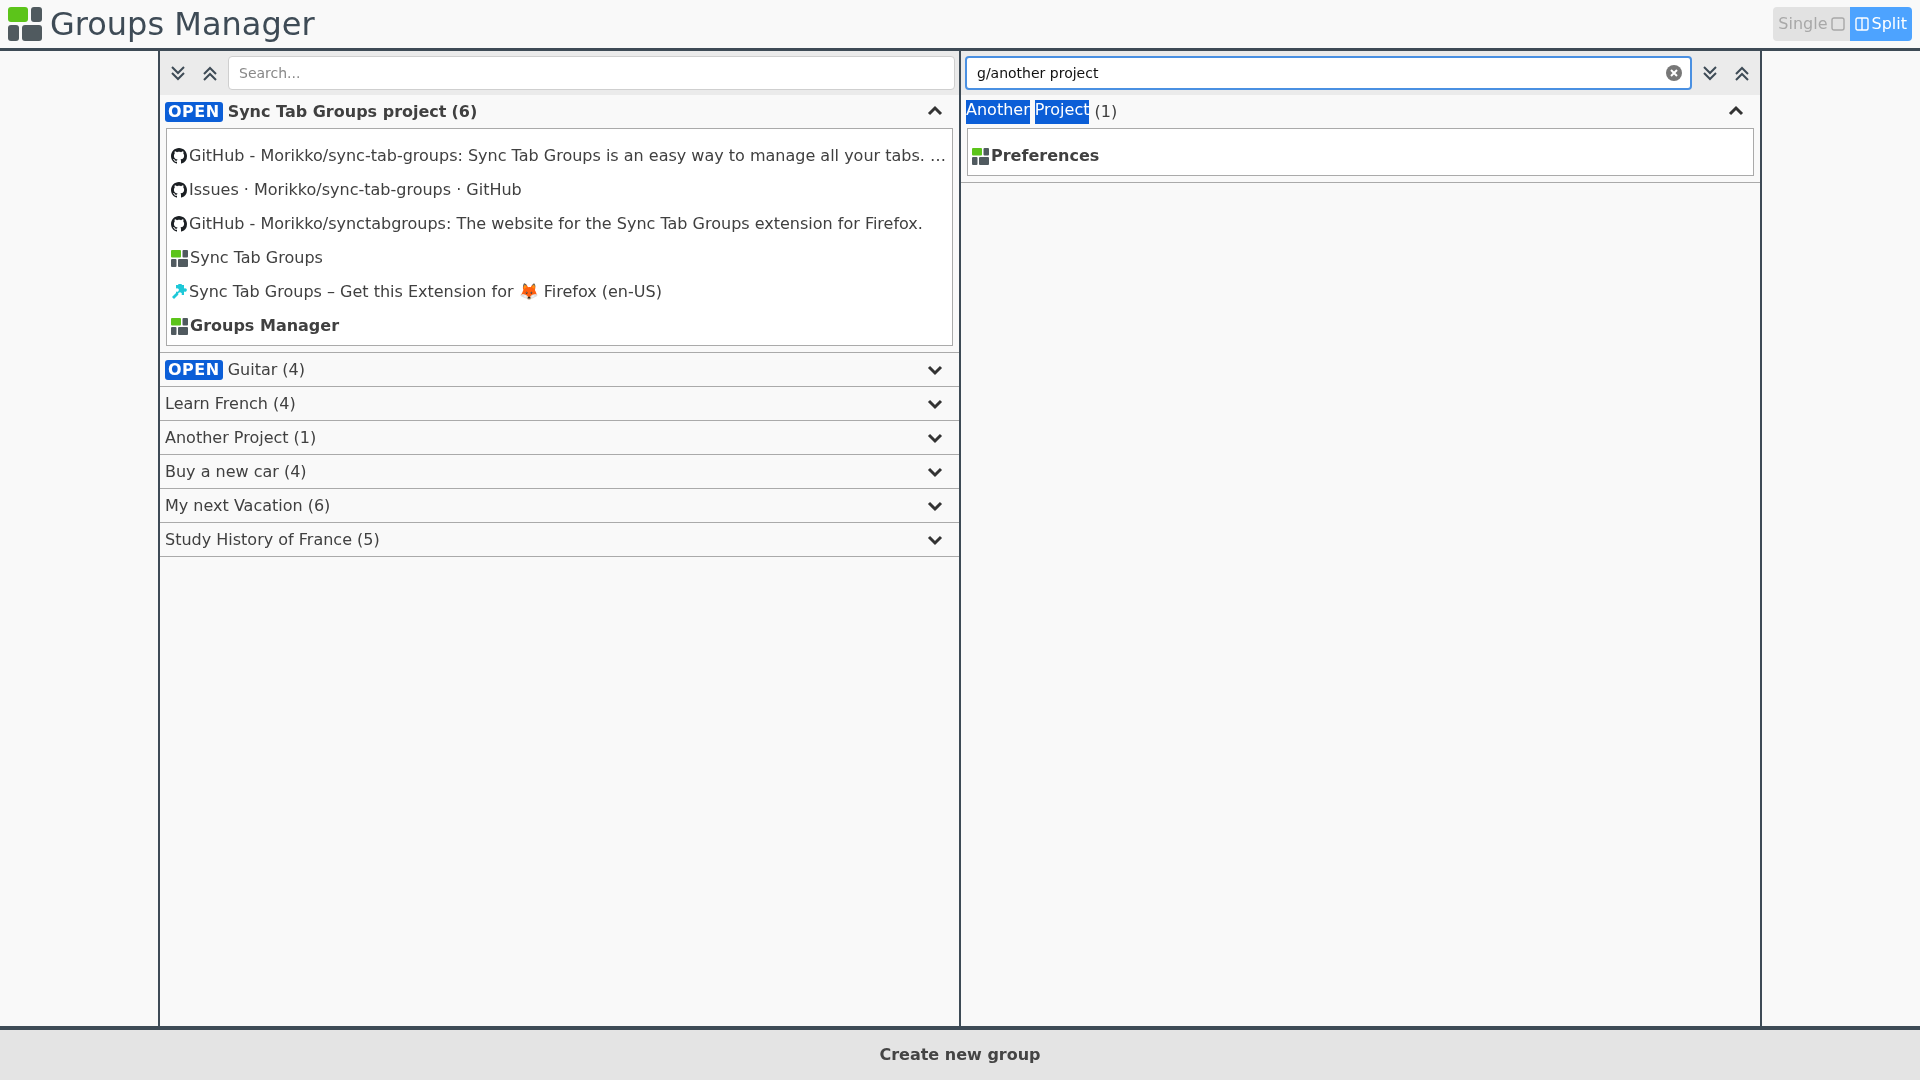 This screenshot has height=1080, width=1920. I want to click on group-title: Guitar (4), so click(266, 369).